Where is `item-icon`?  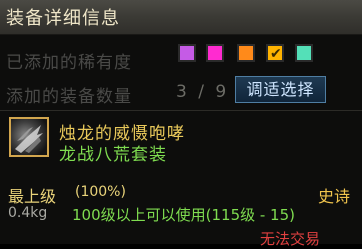 item-icon is located at coordinates (29, 137).